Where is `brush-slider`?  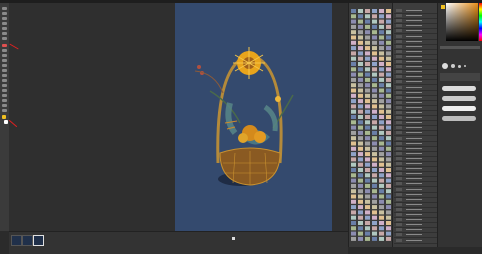
brush-slider is located at coordinates (460, 77).